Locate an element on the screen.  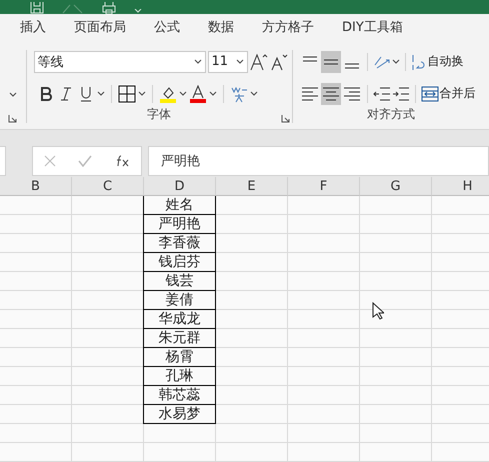
ribbon-tab: 数据 is located at coordinates (221, 28).